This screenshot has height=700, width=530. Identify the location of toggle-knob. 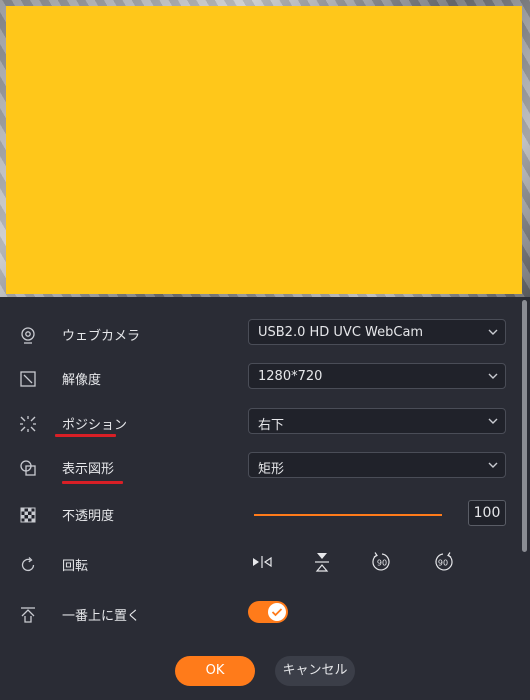
(277, 612).